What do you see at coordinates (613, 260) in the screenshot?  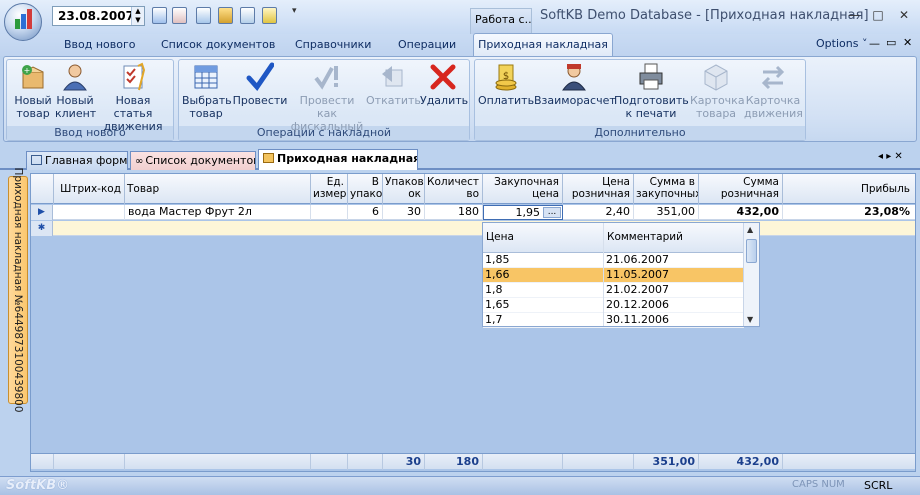 I see `dropdown-item: 1,85 21.06.2007` at bounding box center [613, 260].